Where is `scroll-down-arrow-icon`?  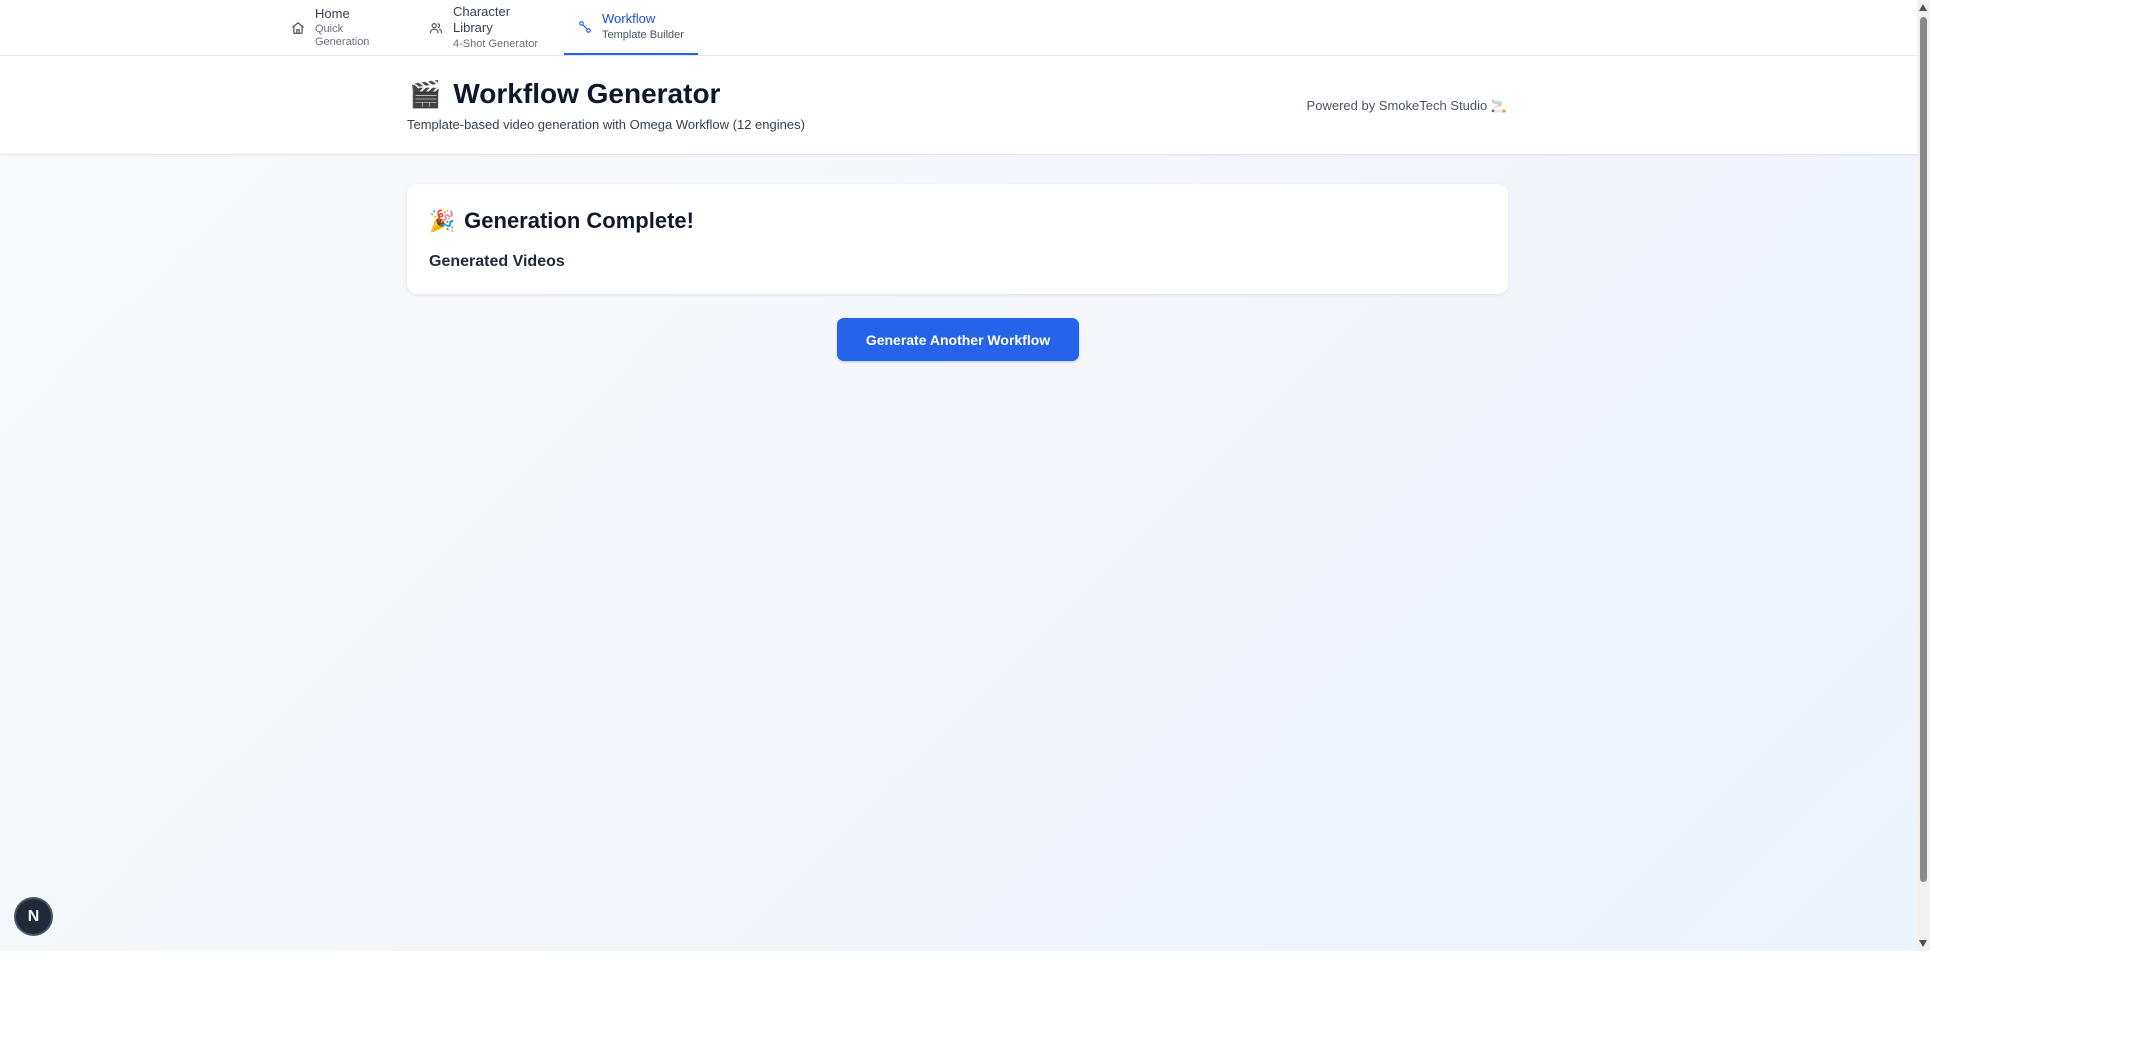 scroll-down-arrow-icon is located at coordinates (1923, 943).